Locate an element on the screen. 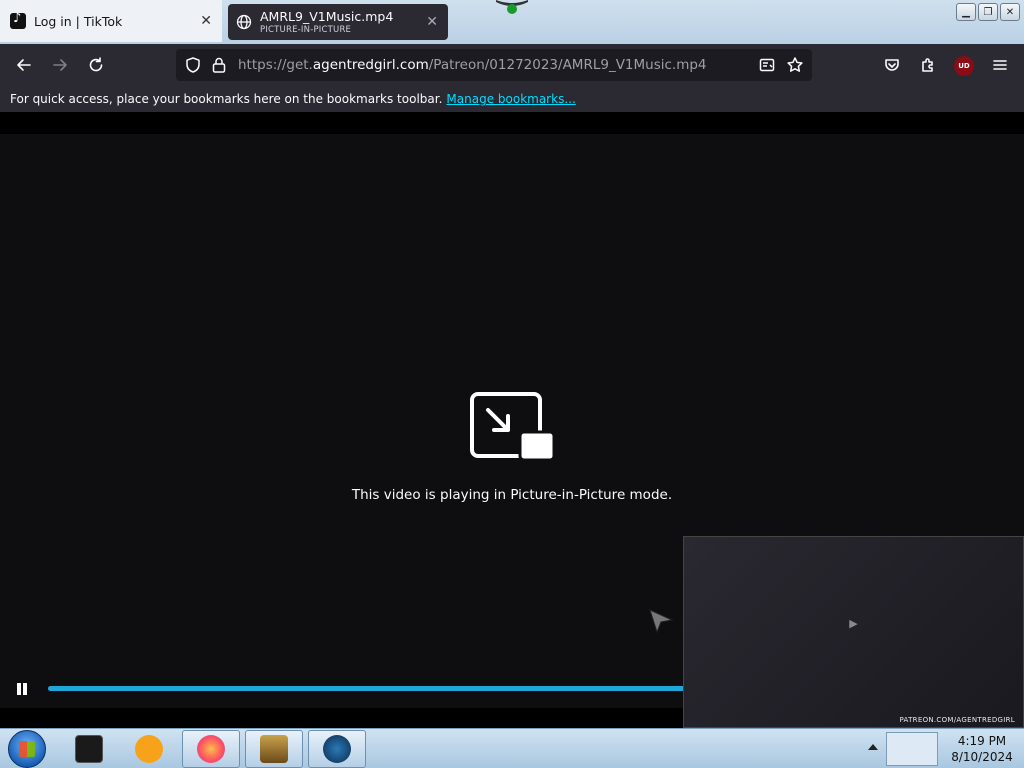 Image resolution: width=1024 pixels, height=768 pixels. media-player-icon is located at coordinates (149, 749).